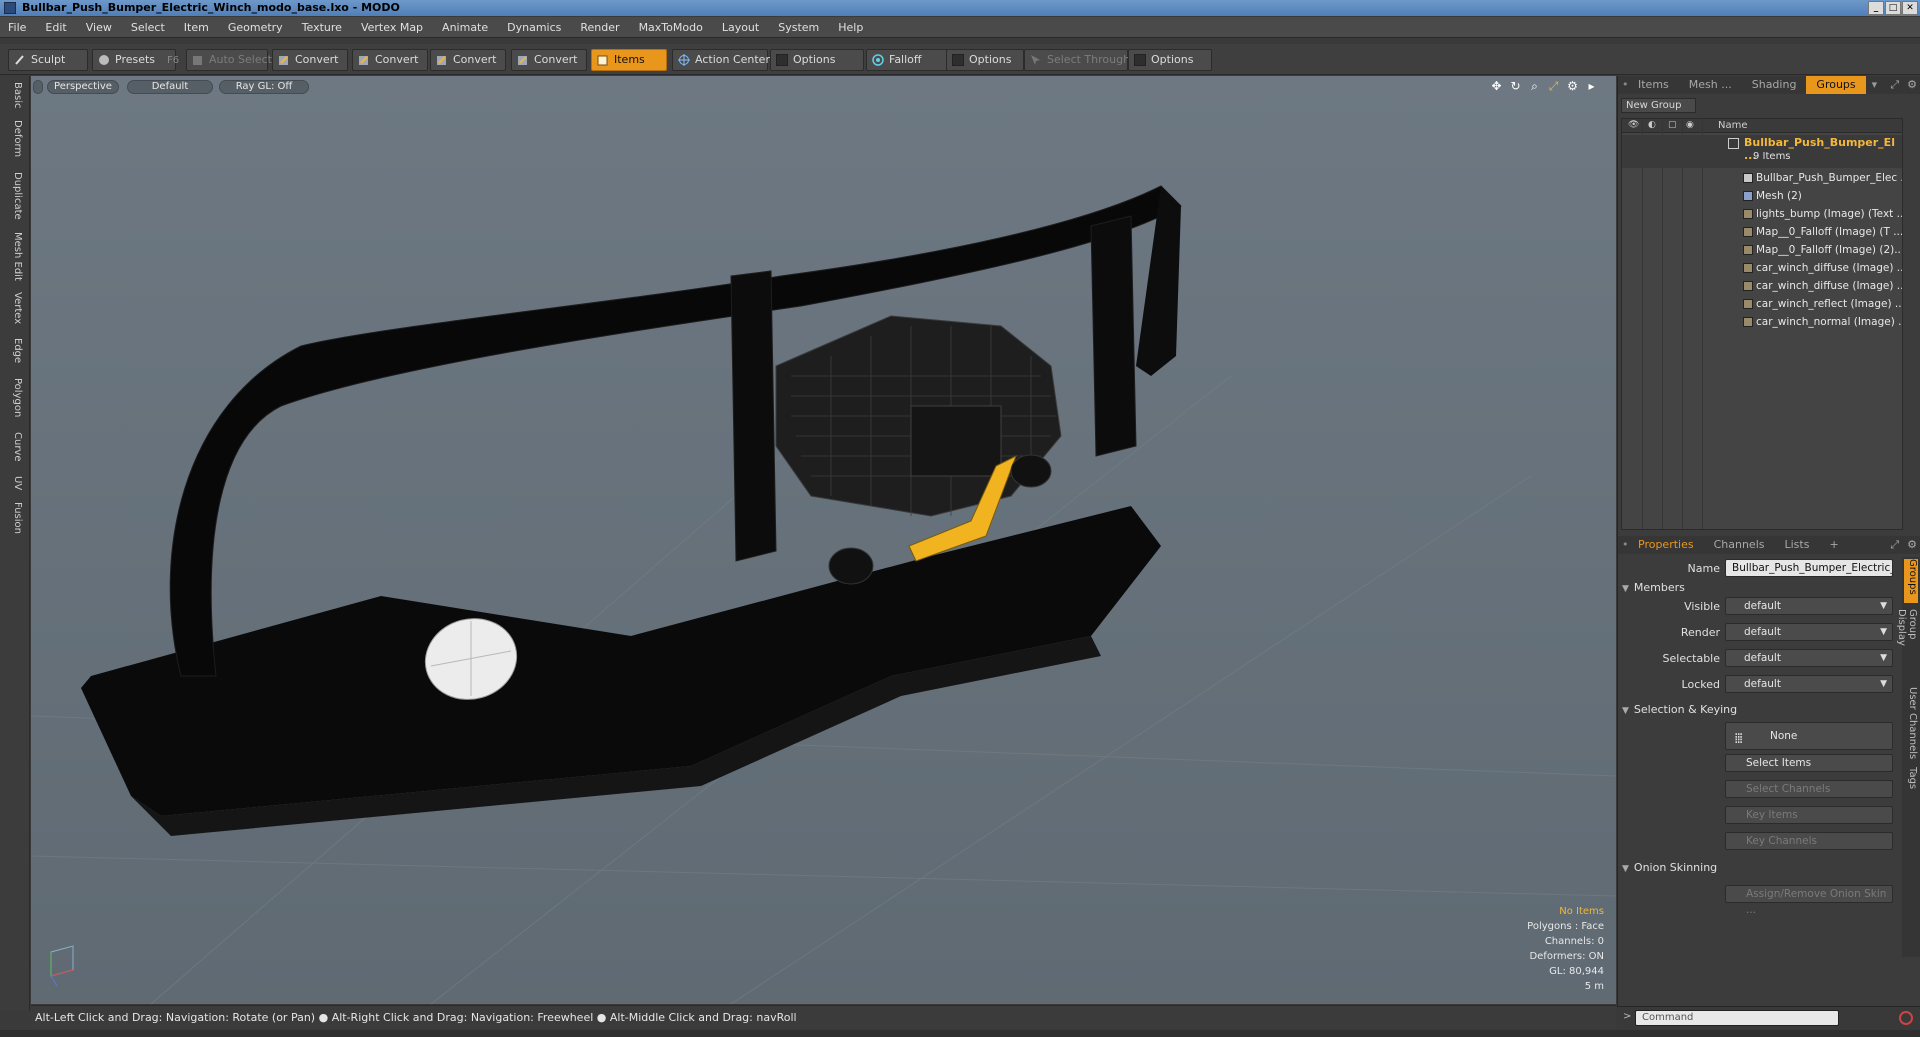  Describe the element at coordinates (1911, 782) in the screenshot. I see `side-tab-tags: Tags` at that location.